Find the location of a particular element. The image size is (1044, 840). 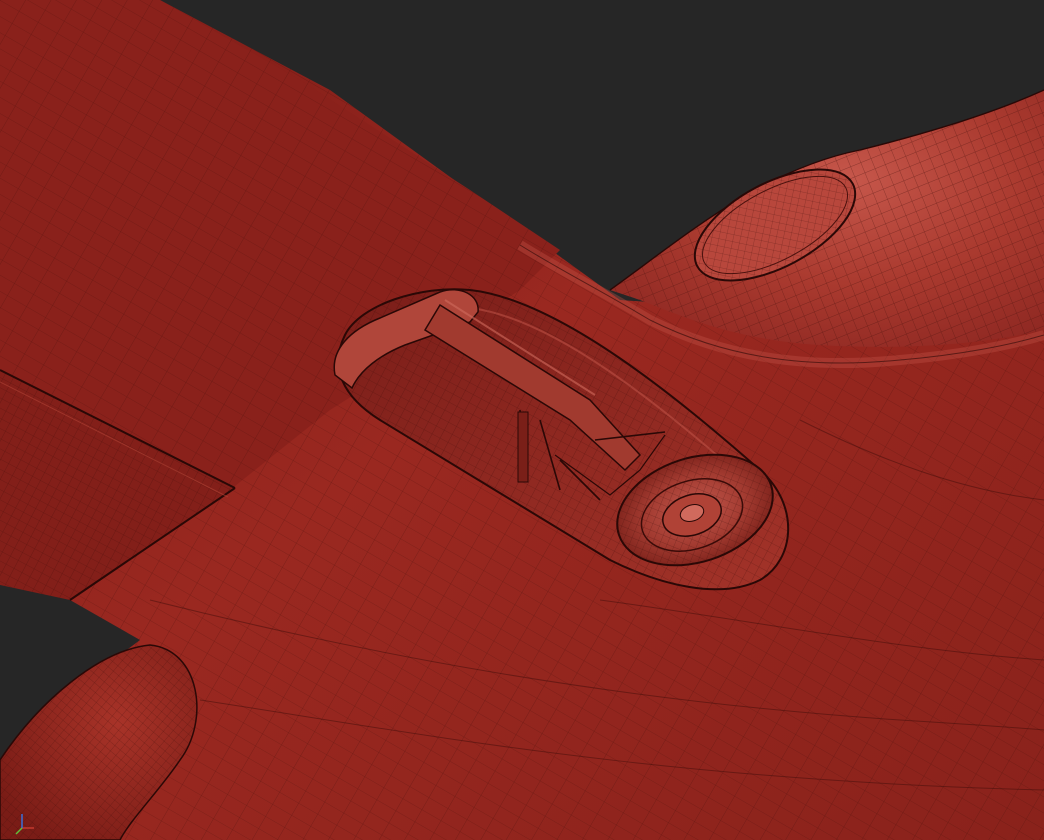

axis-gizmo is located at coordinates (24, 824).